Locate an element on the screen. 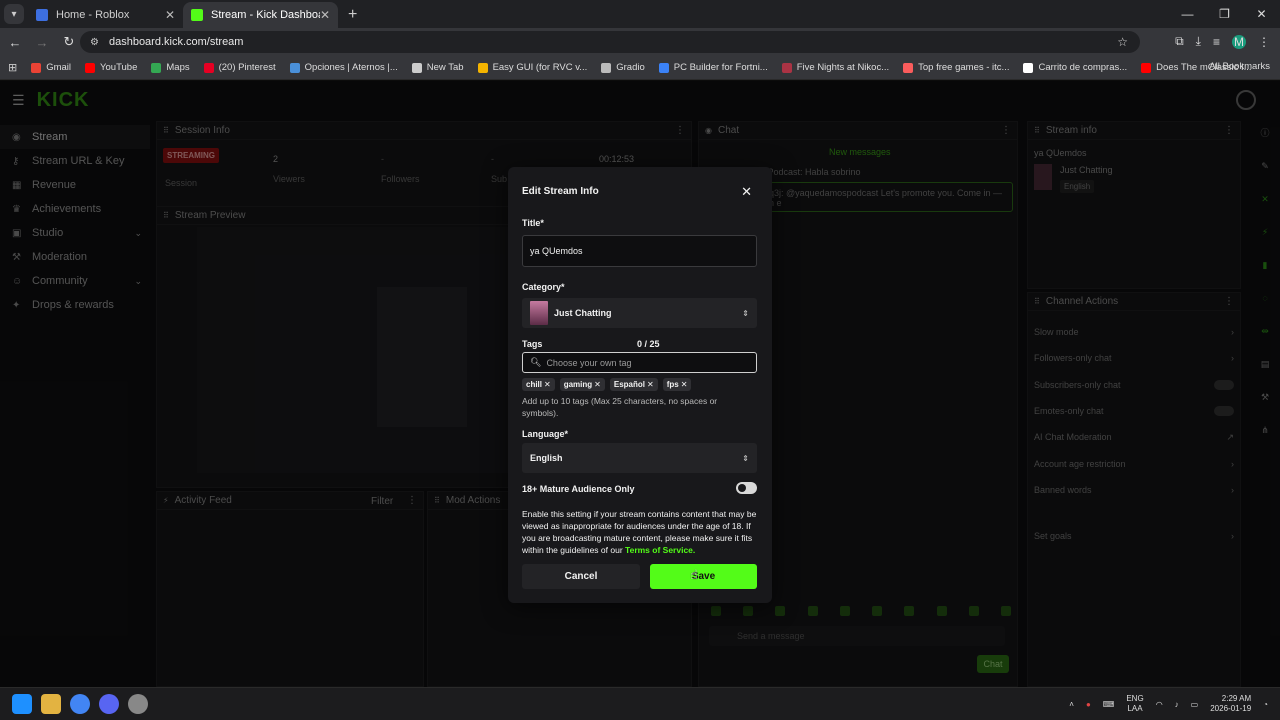 This screenshot has height=720, width=1280. wifi-icon: ◠ is located at coordinates (1159, 704).